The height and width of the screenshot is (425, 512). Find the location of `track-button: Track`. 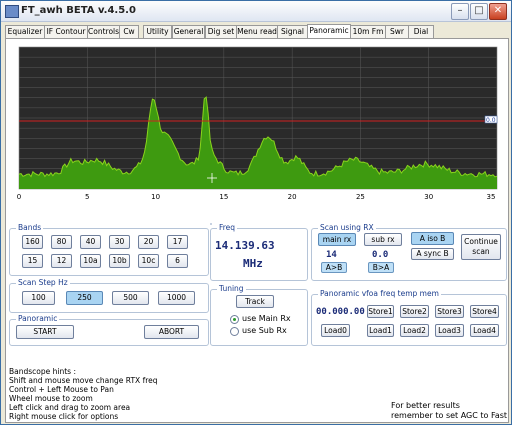

track-button: Track is located at coordinates (255, 301).